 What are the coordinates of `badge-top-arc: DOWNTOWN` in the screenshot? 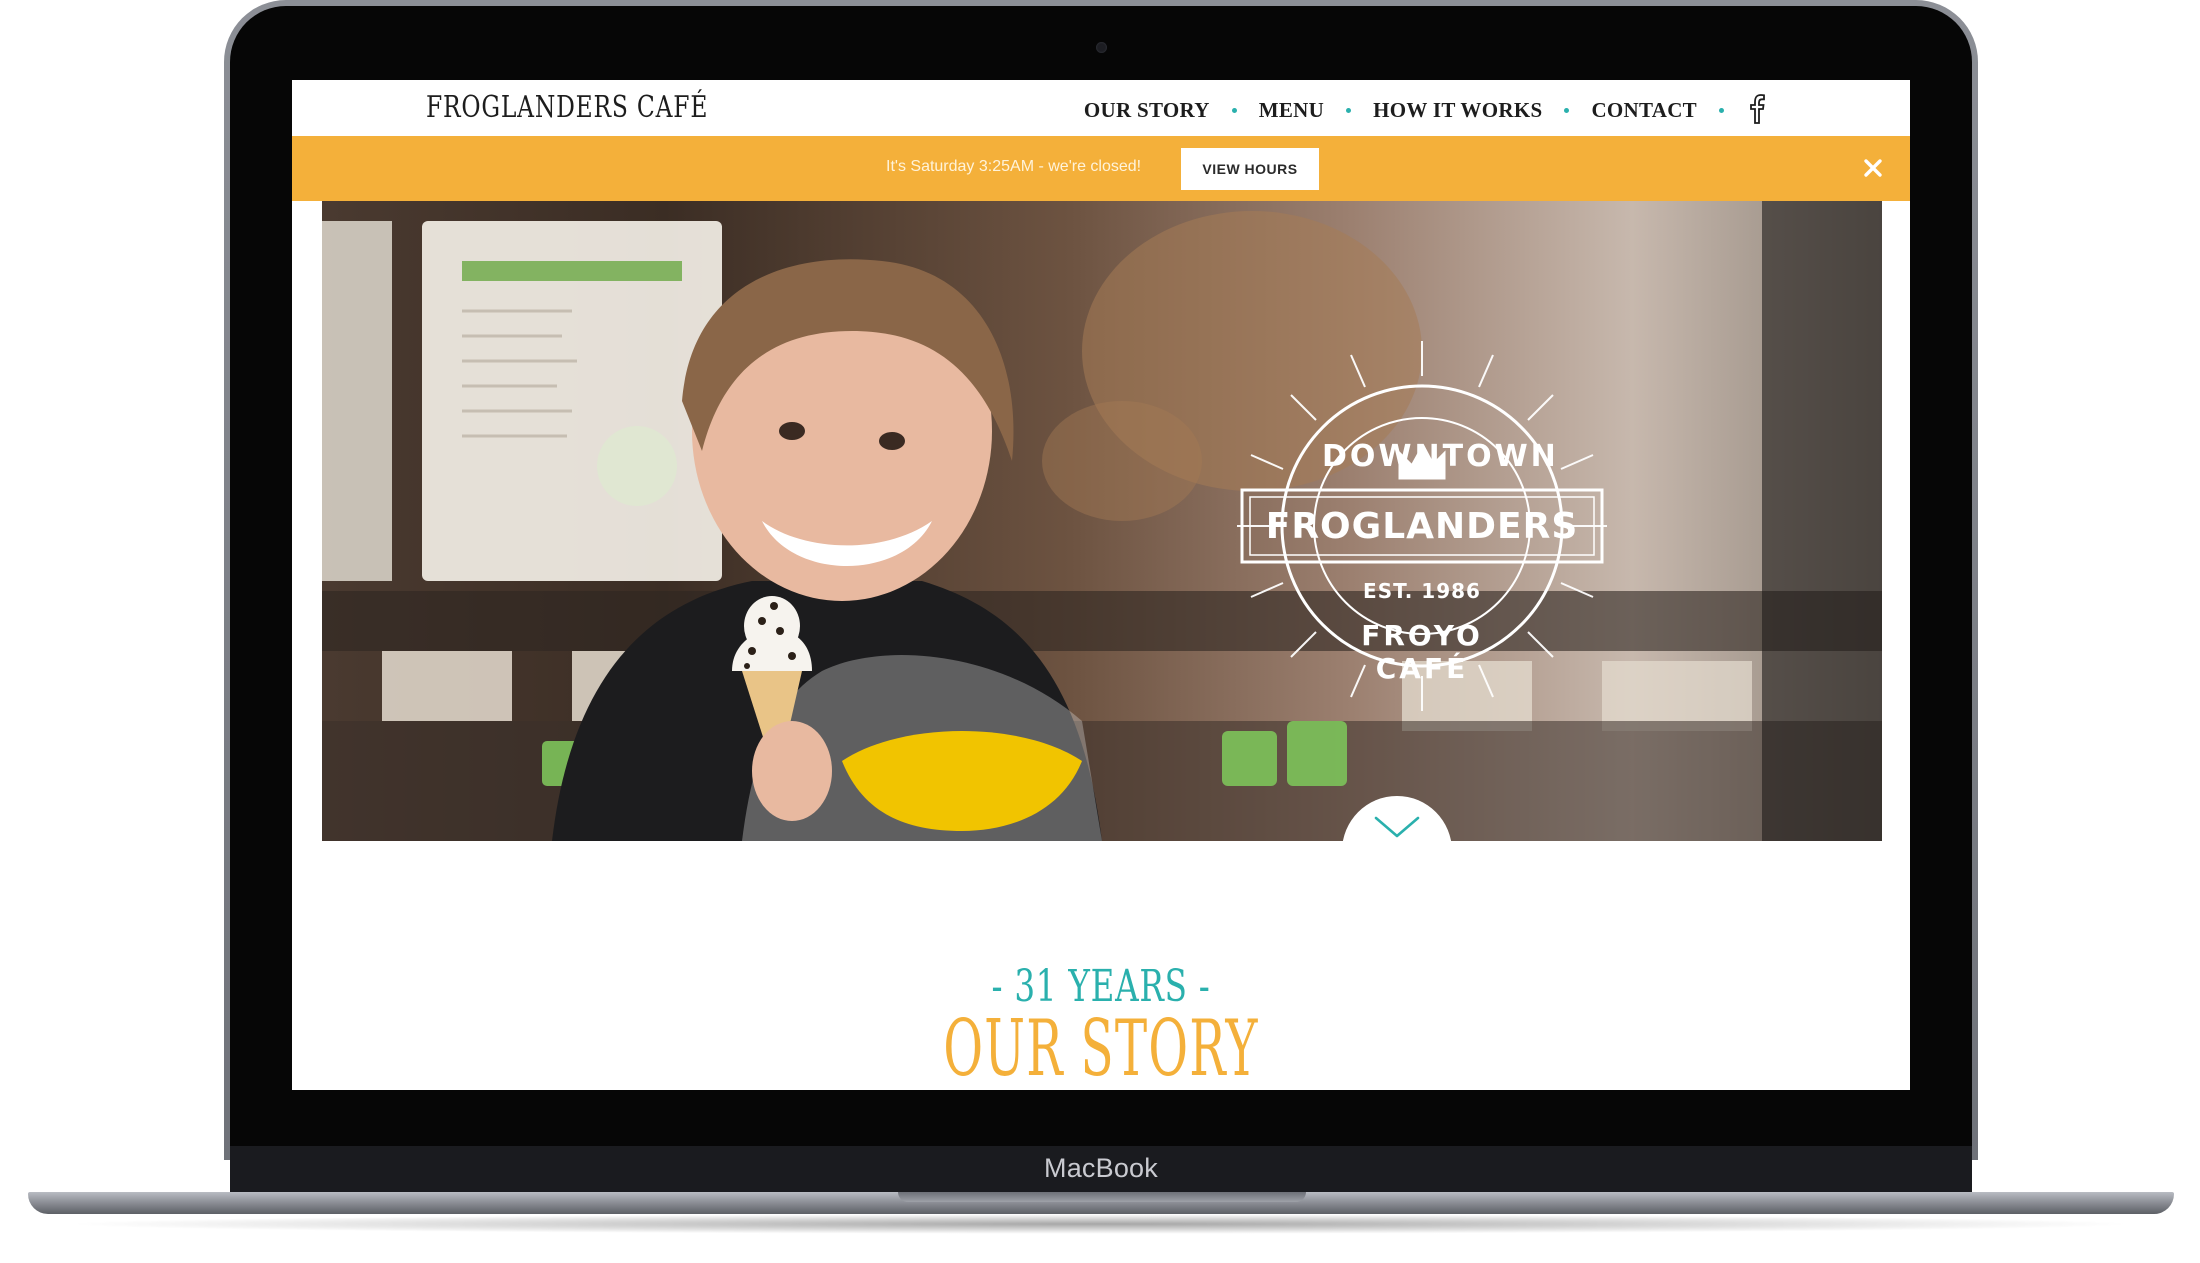 It's located at (1440, 456).